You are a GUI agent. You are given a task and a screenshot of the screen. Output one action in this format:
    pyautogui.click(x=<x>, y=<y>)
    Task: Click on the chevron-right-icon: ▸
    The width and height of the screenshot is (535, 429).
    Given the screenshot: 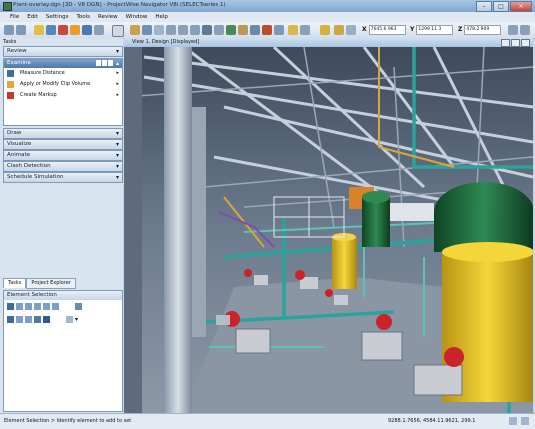 What is the action you would take?
    pyautogui.click(x=117, y=95)
    